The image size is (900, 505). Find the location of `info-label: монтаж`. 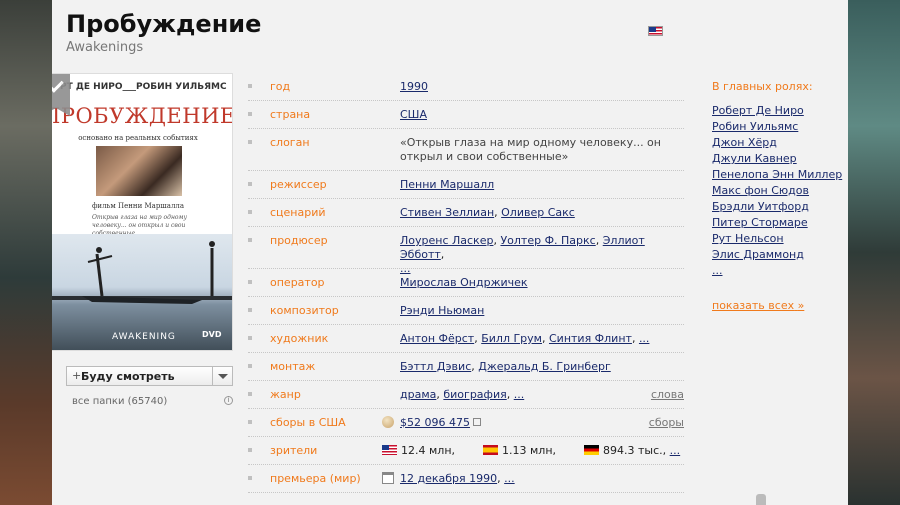

info-label: монтаж is located at coordinates (293, 366).